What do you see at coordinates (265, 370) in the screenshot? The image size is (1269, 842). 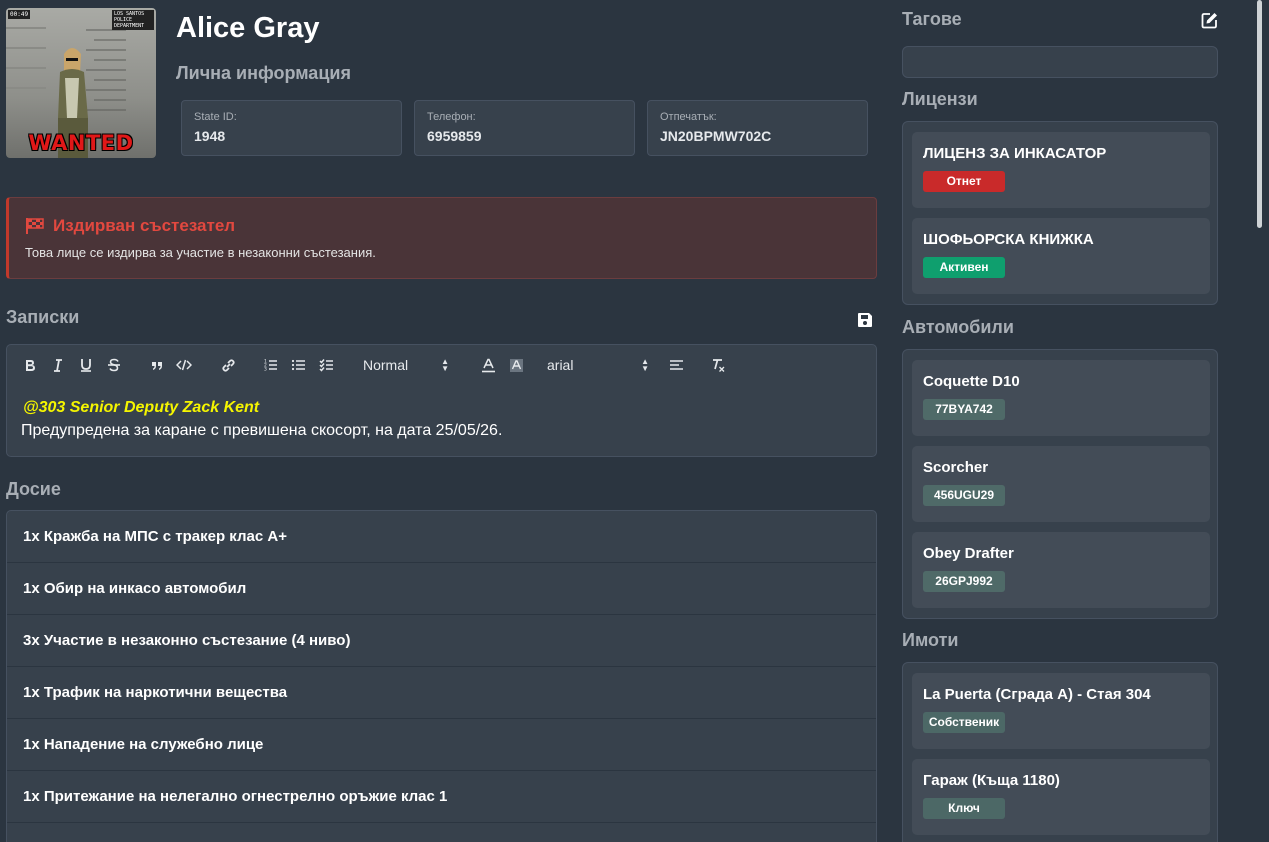 I see `svg-text: 3` at bounding box center [265, 370].